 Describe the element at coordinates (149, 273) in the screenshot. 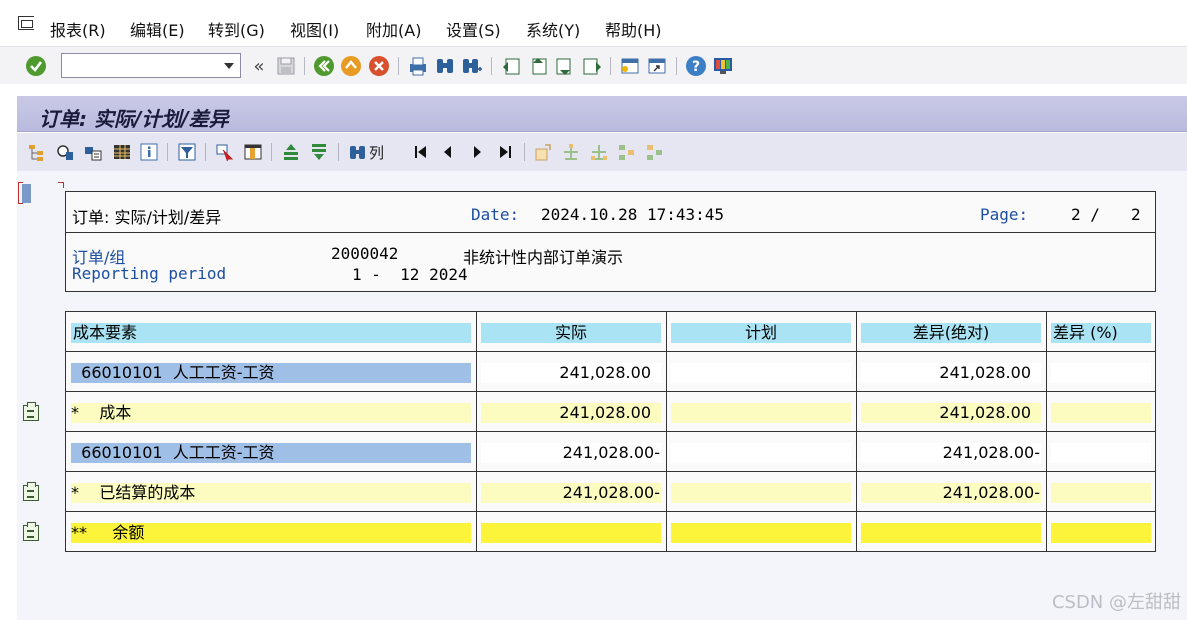

I see `period-label: Reporting period` at that location.